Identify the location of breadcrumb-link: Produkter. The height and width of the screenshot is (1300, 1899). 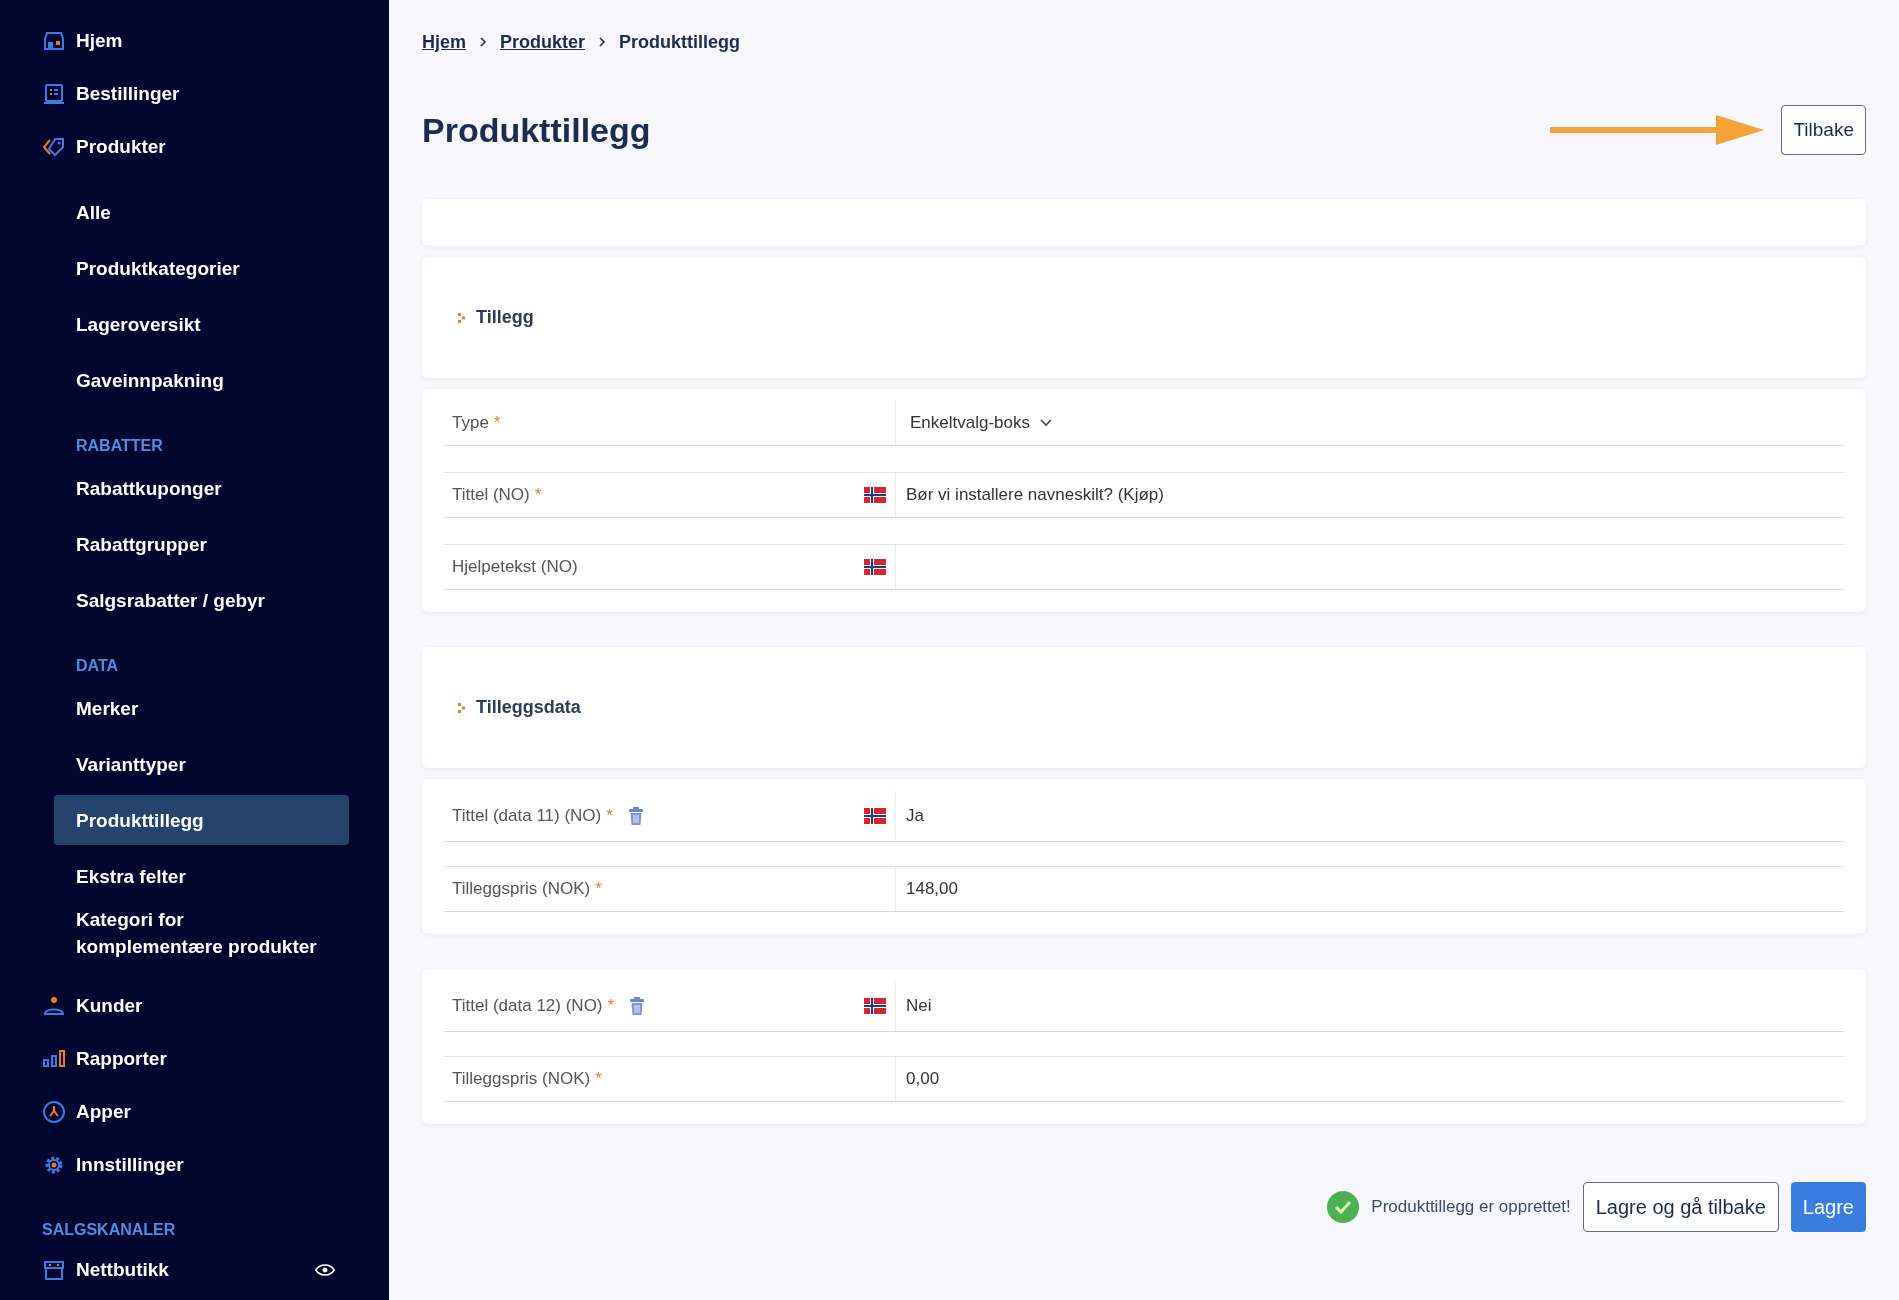
(543, 42).